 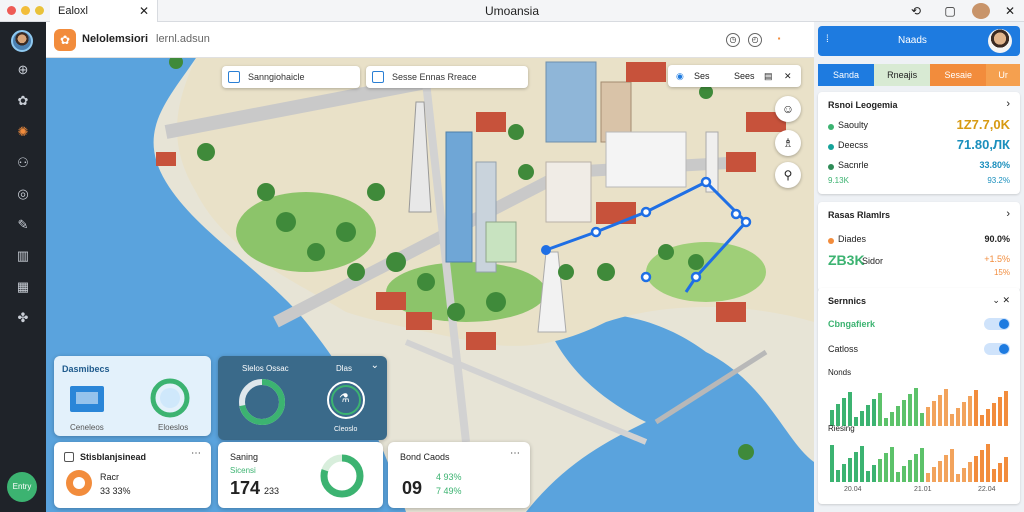 What do you see at coordinates (23, 163) in the screenshot?
I see `nodes-icon: ⚇` at bounding box center [23, 163].